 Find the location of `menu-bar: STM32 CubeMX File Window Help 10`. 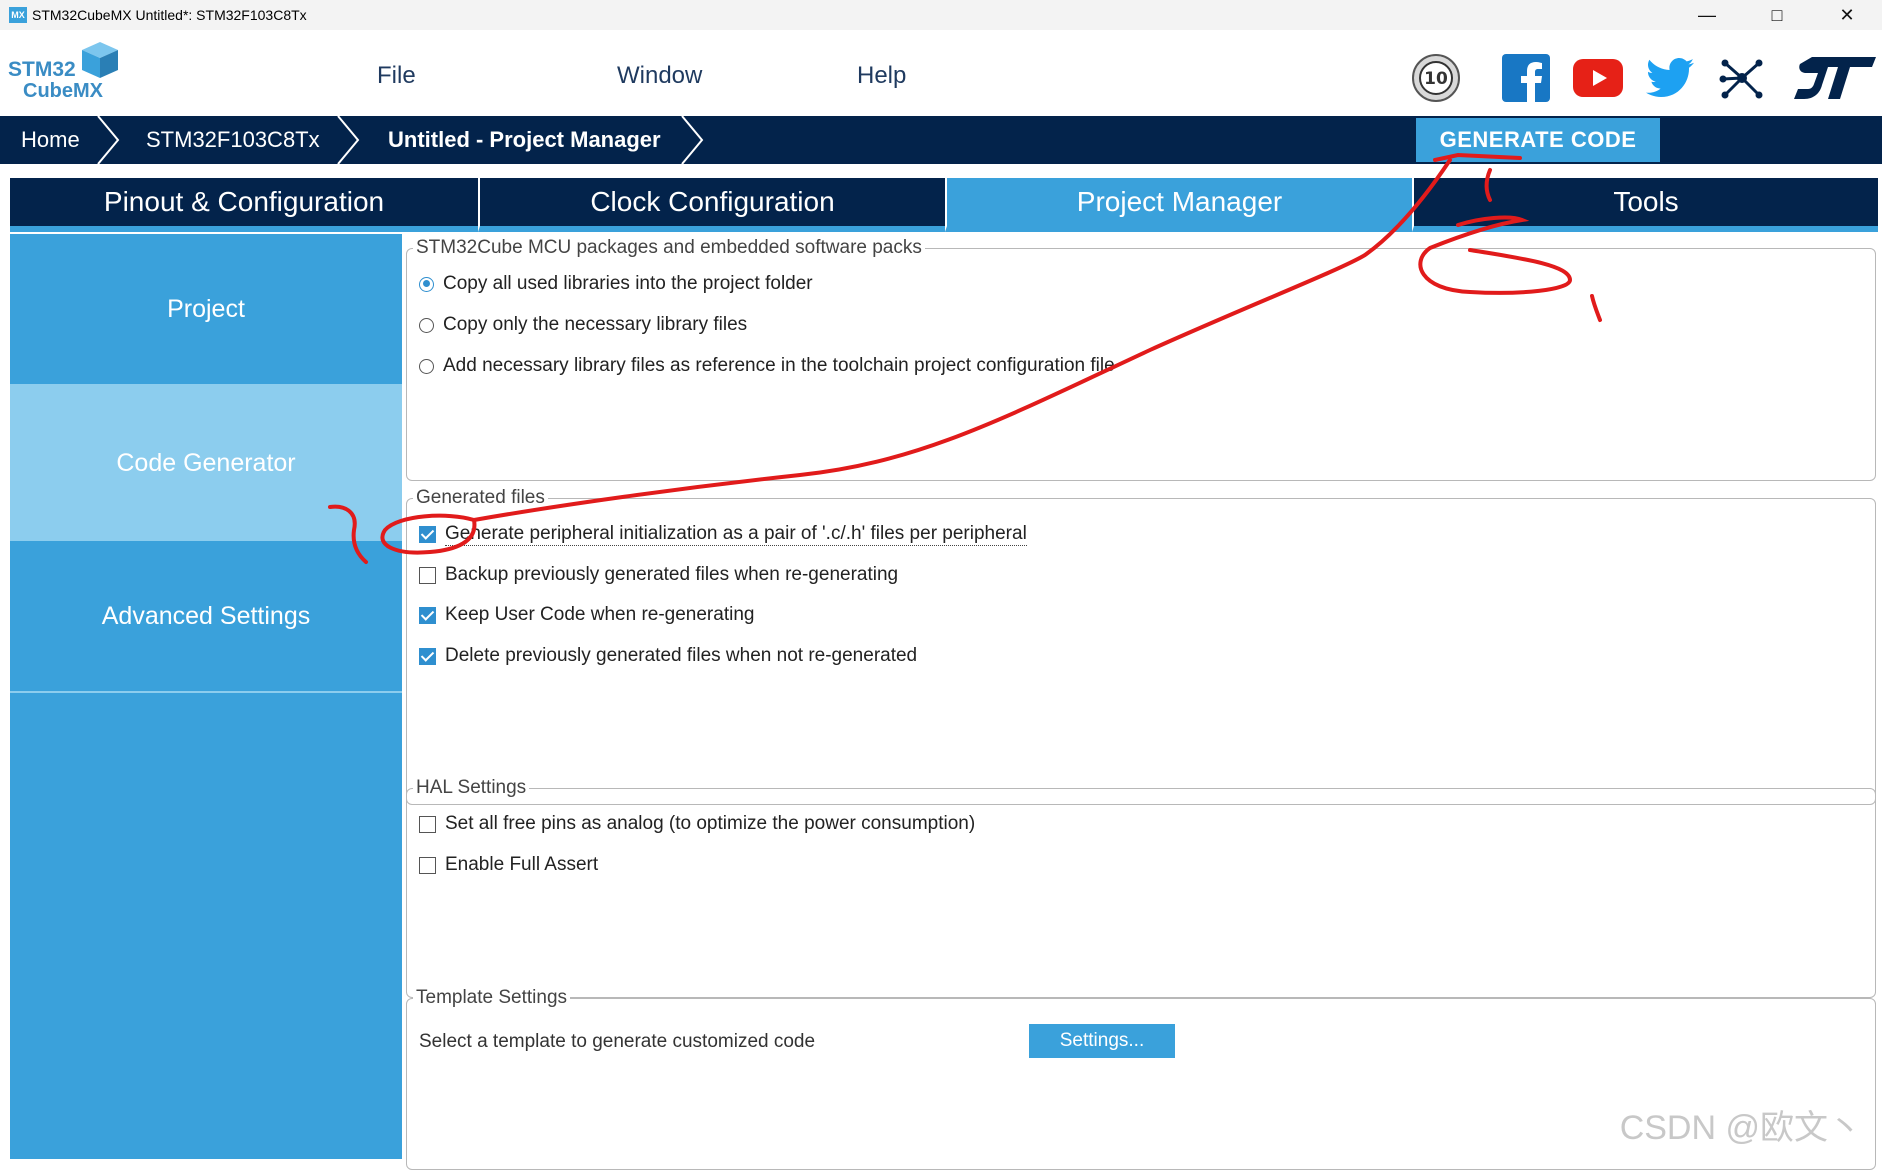

menu-bar: STM32 CubeMX File Window Help 10 is located at coordinates (941, 73).